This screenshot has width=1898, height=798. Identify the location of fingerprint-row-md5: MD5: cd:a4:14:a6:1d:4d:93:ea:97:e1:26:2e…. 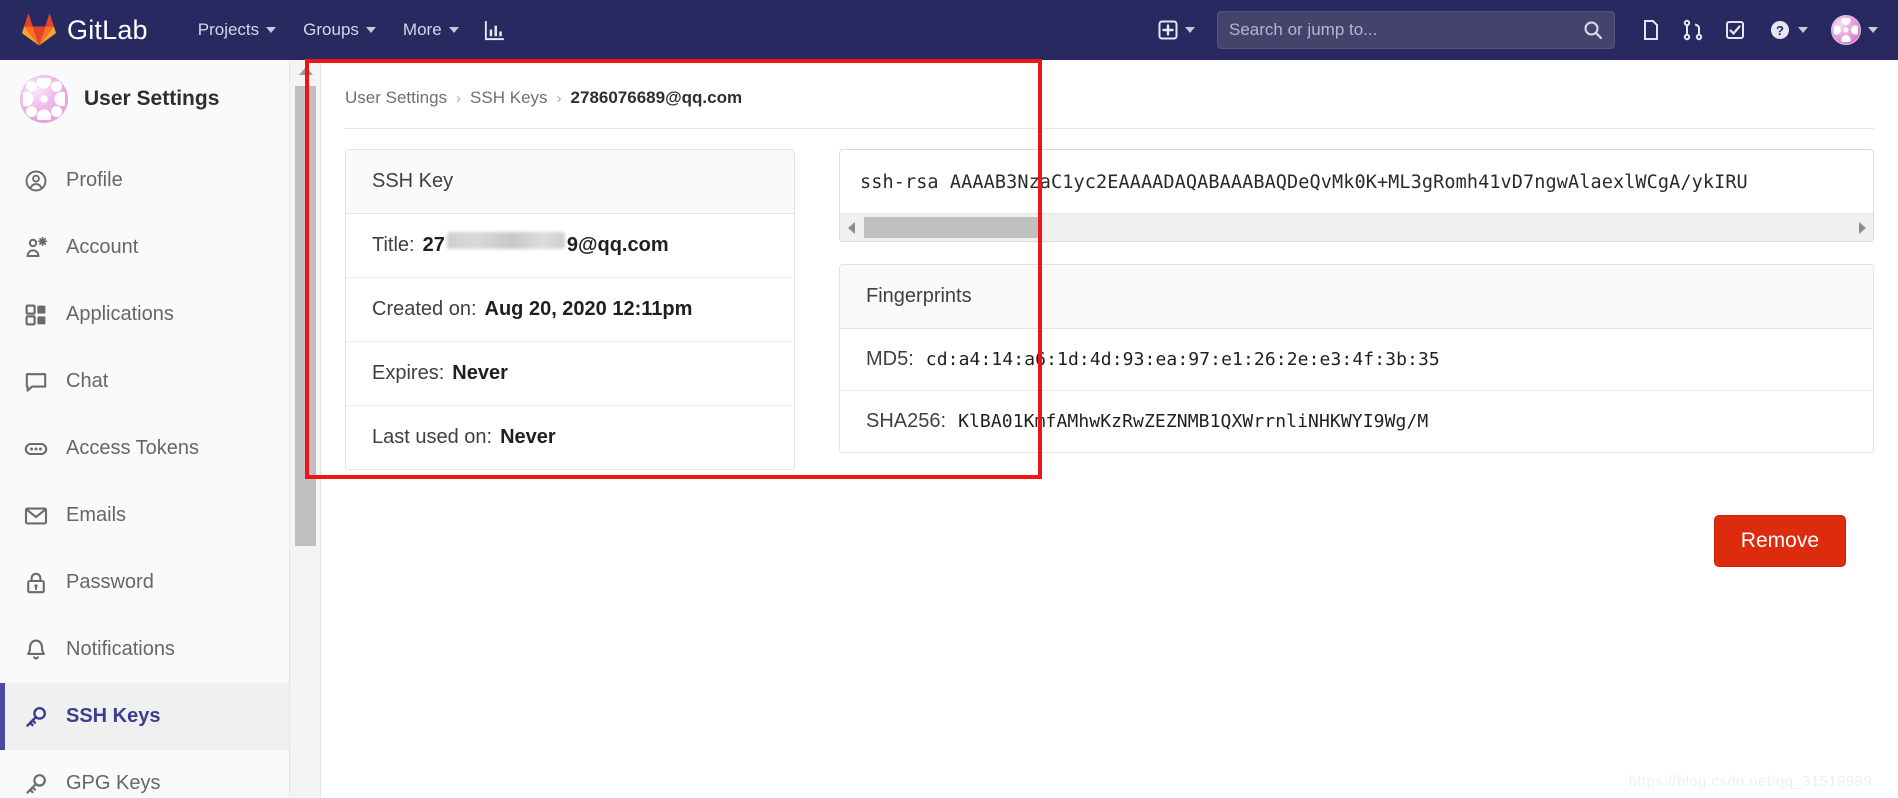
(1356, 360).